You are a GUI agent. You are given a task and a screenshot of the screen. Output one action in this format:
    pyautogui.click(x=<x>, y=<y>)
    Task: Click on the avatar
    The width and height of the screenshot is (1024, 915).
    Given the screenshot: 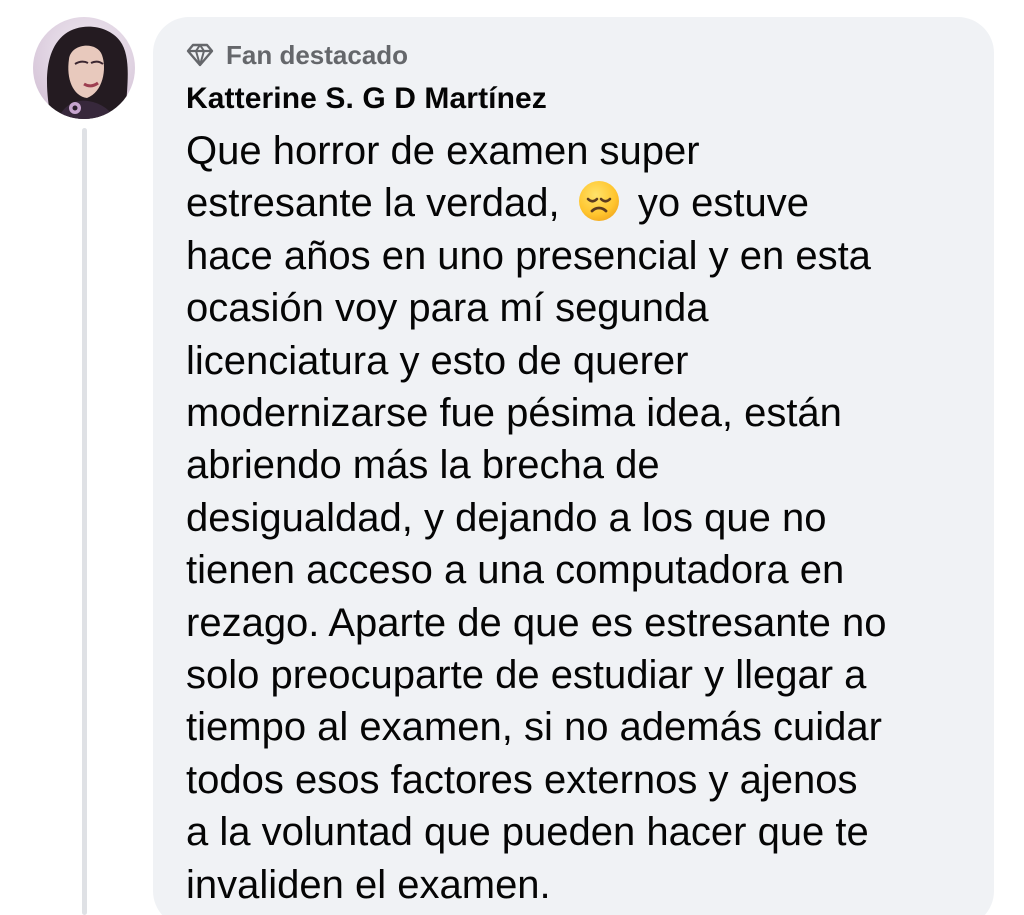 What is the action you would take?
    pyautogui.click(x=84, y=68)
    